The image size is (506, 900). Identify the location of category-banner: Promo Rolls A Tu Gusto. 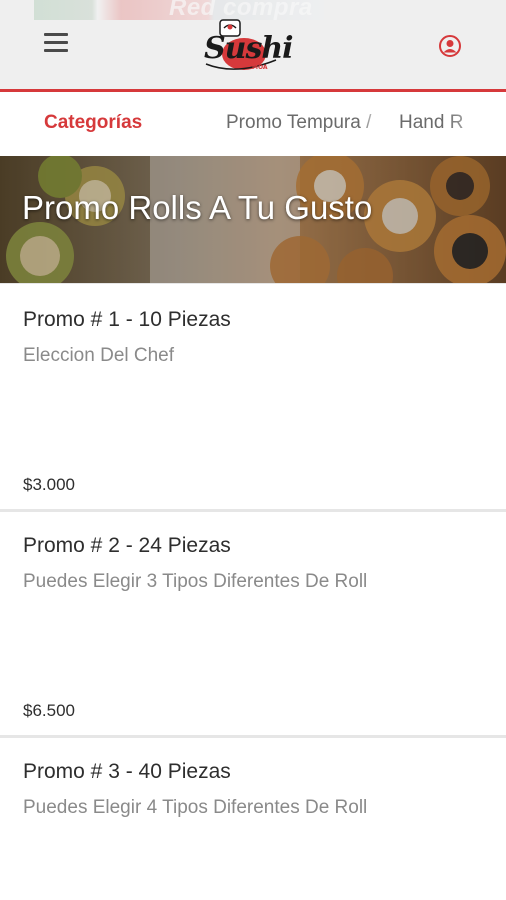
(253, 219).